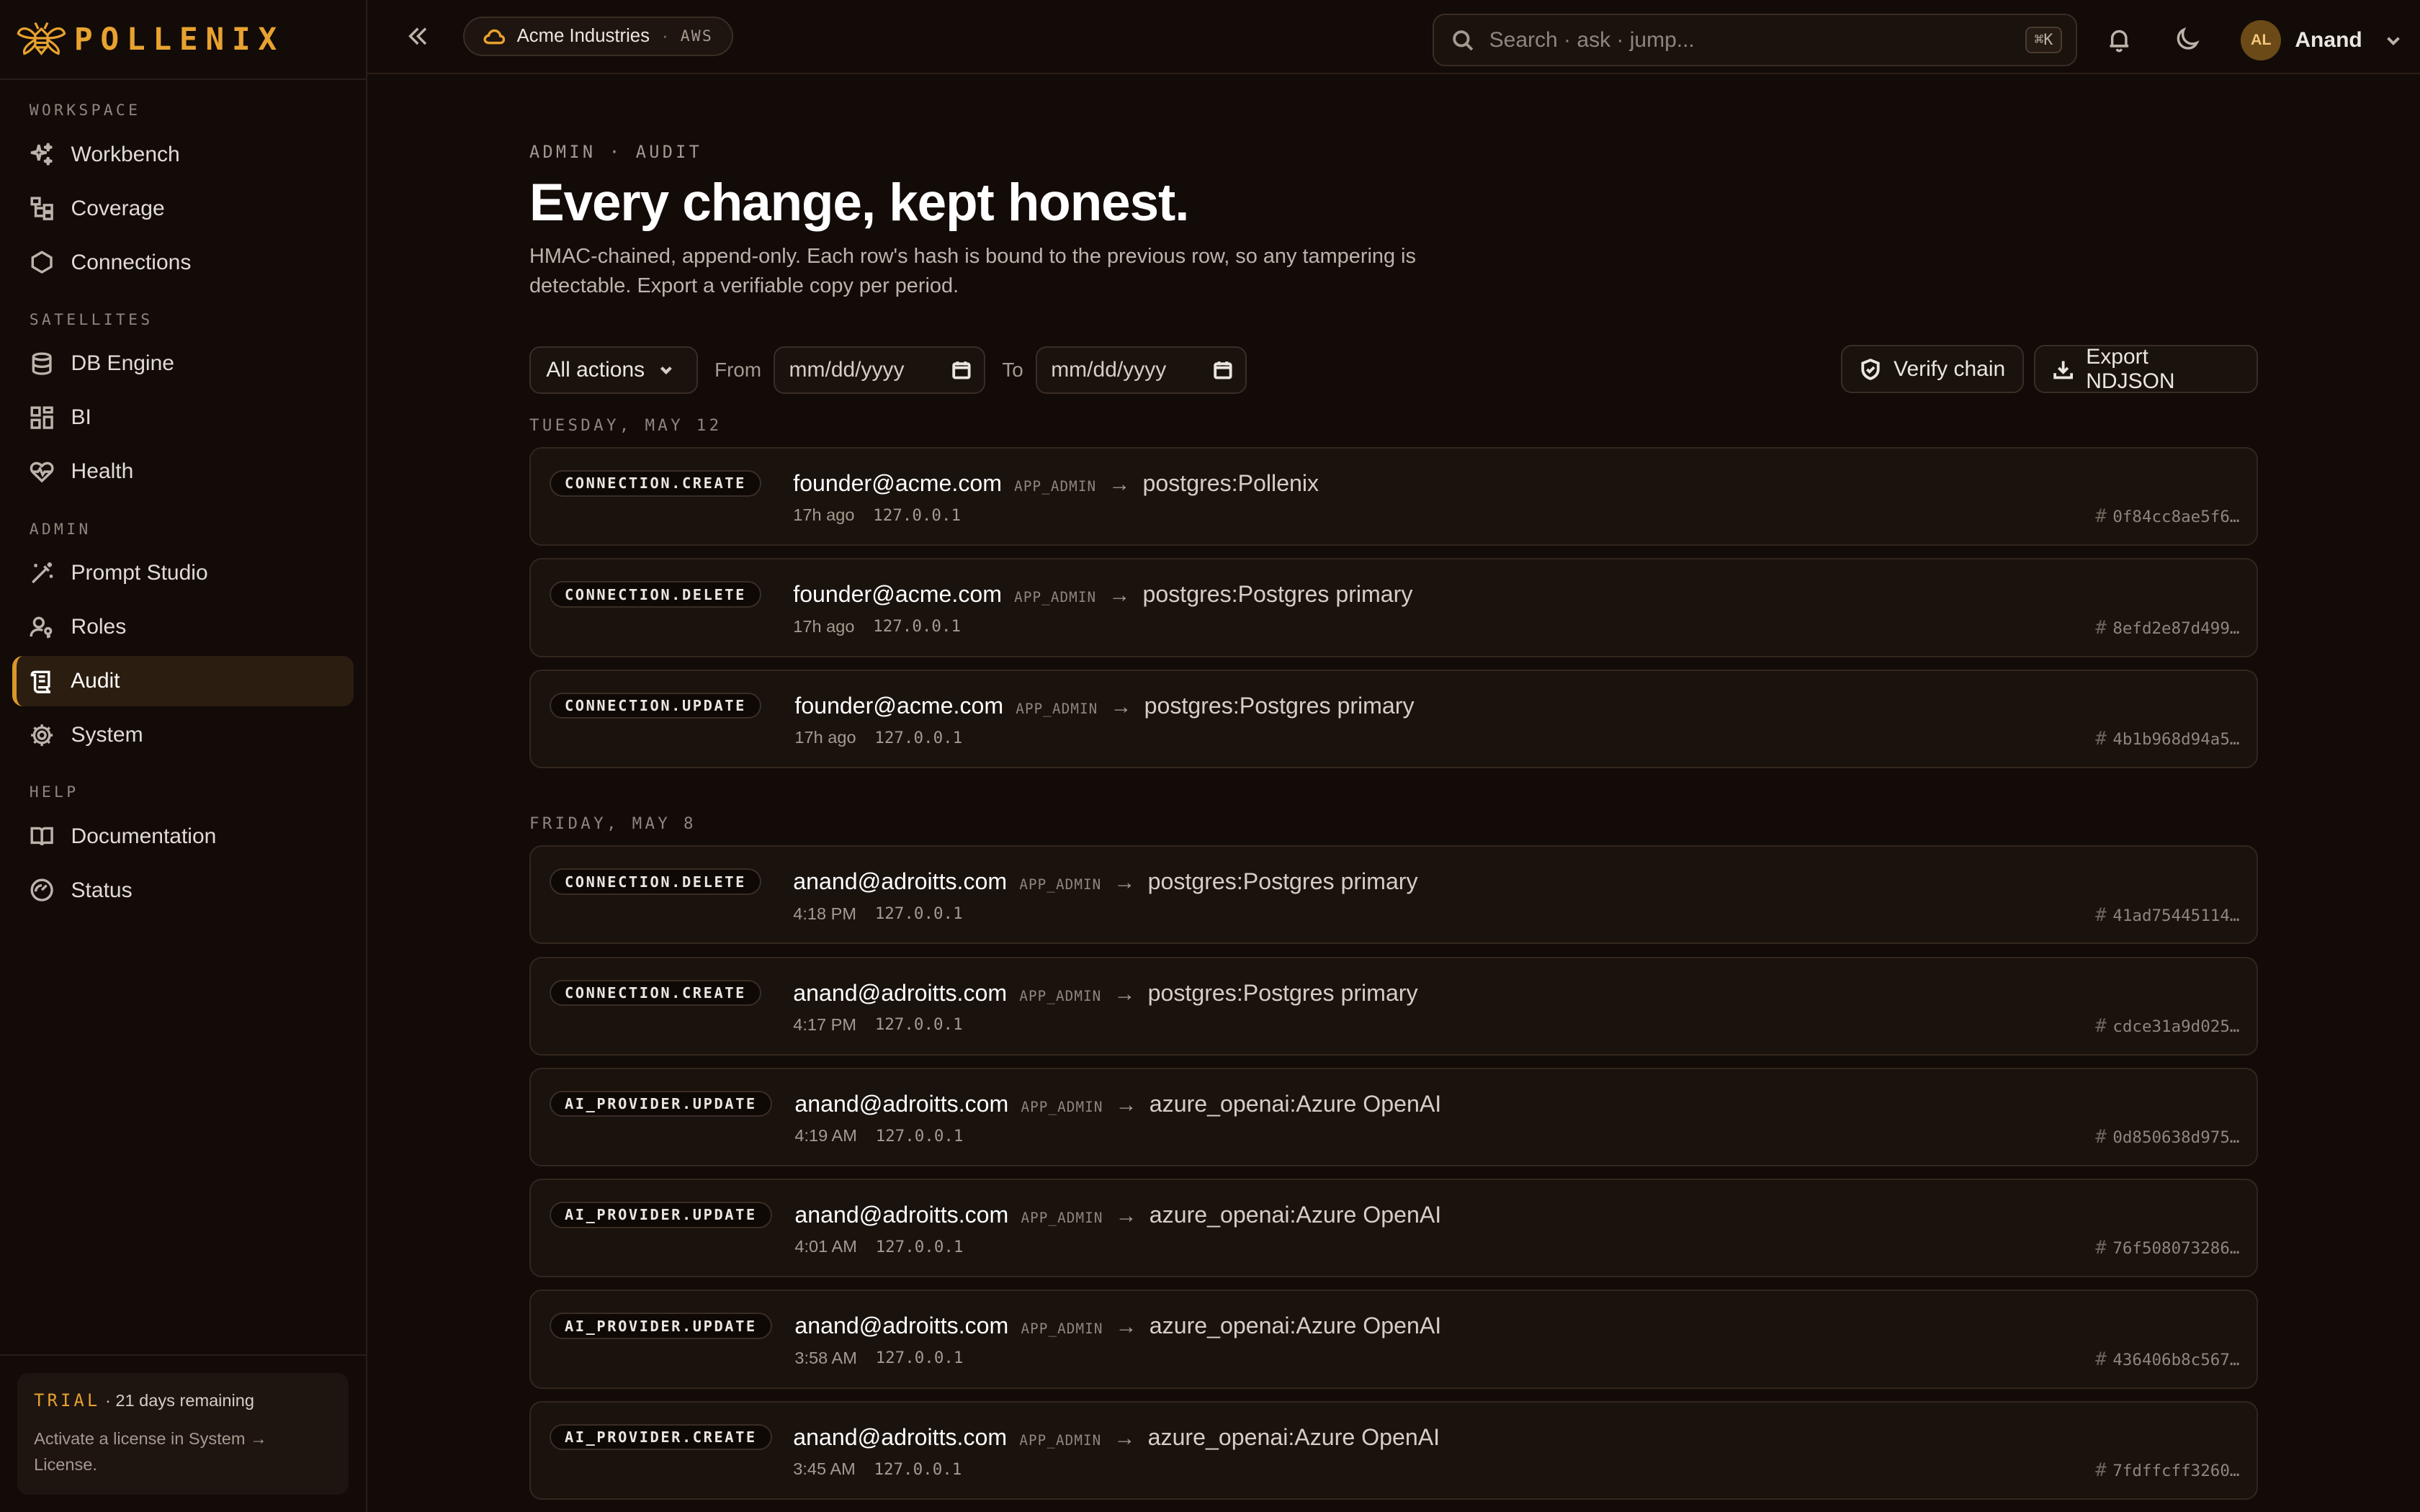 The image size is (2420, 1512). Describe the element at coordinates (91, 320) in the screenshot. I see `nav-section-title: SATELLITES` at that location.